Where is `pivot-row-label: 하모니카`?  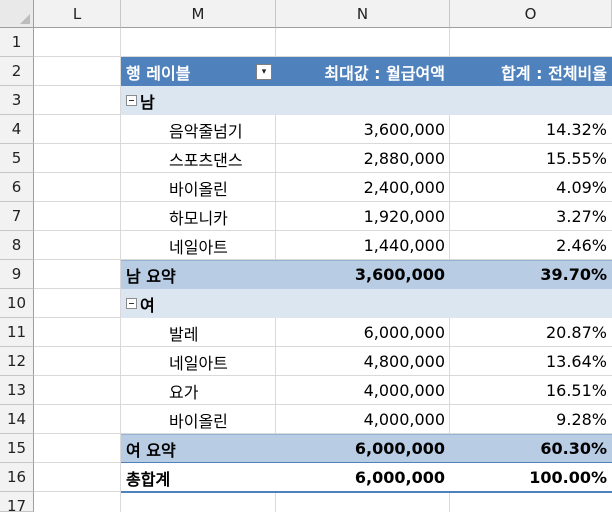 pivot-row-label: 하모니카 is located at coordinates (198, 216).